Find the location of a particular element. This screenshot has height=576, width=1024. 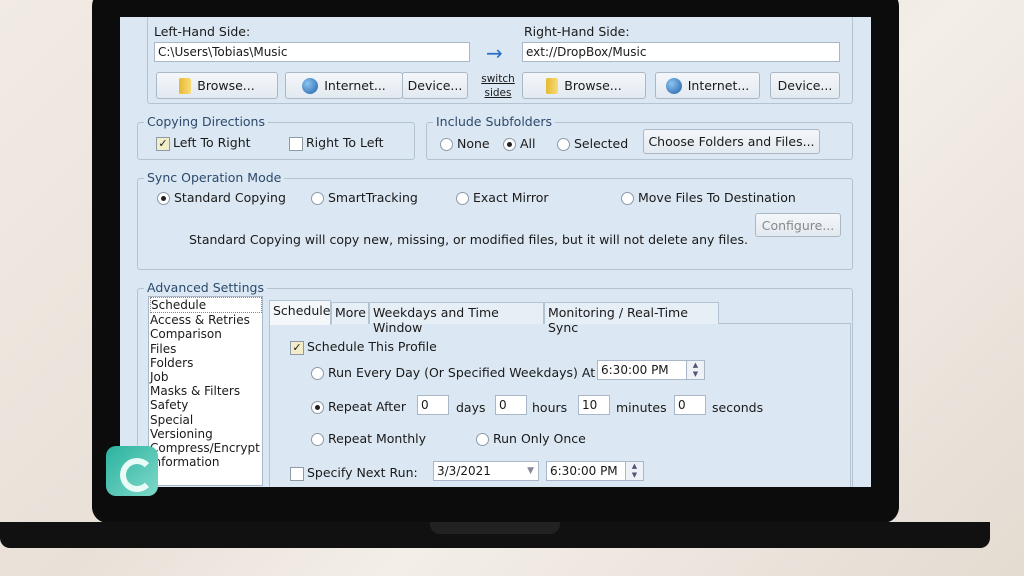

mode-exact-mirror-radio: Exact Mirror is located at coordinates (502, 197).